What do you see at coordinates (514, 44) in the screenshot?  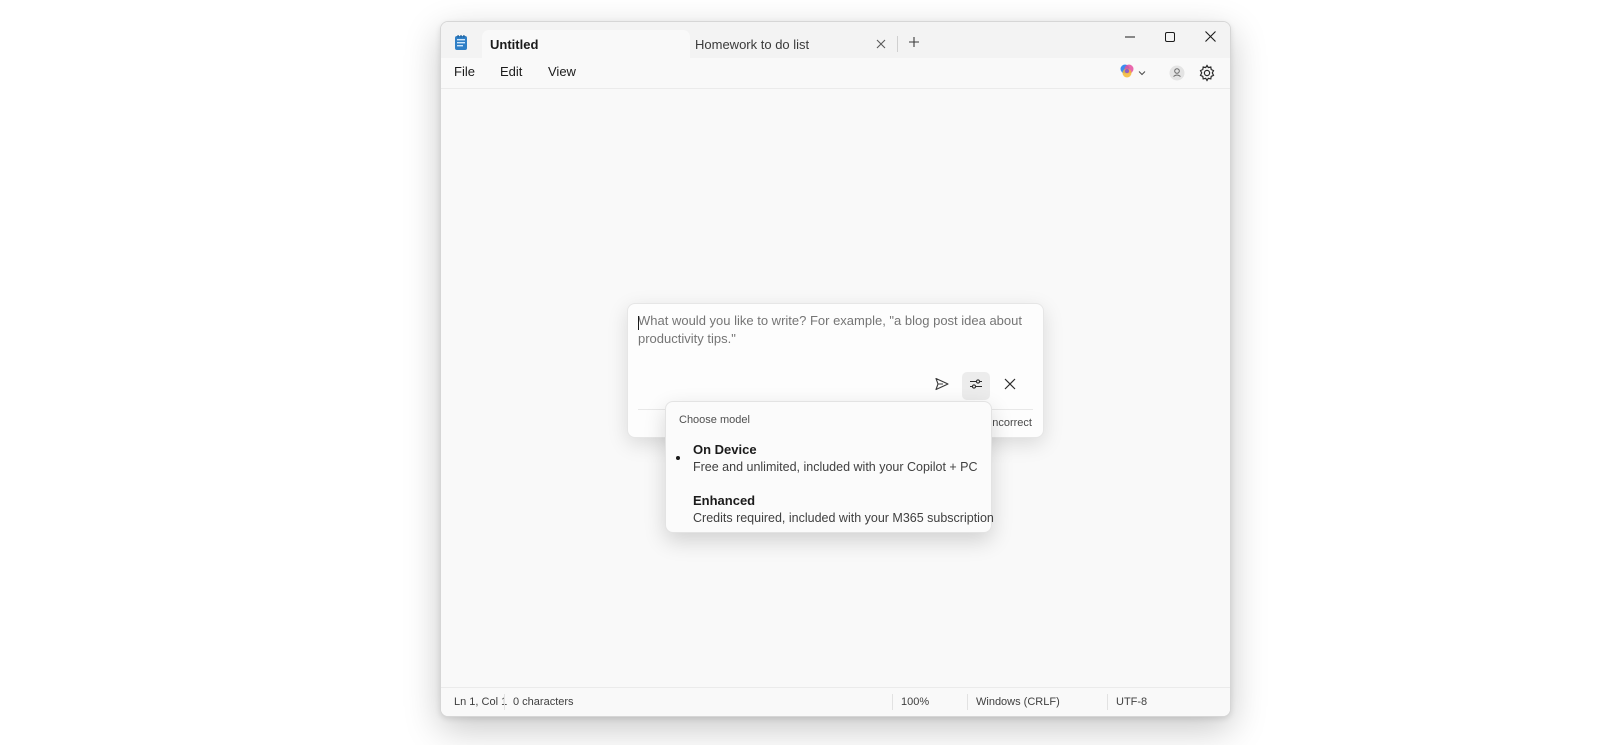 I see `tab-label: Untitled` at bounding box center [514, 44].